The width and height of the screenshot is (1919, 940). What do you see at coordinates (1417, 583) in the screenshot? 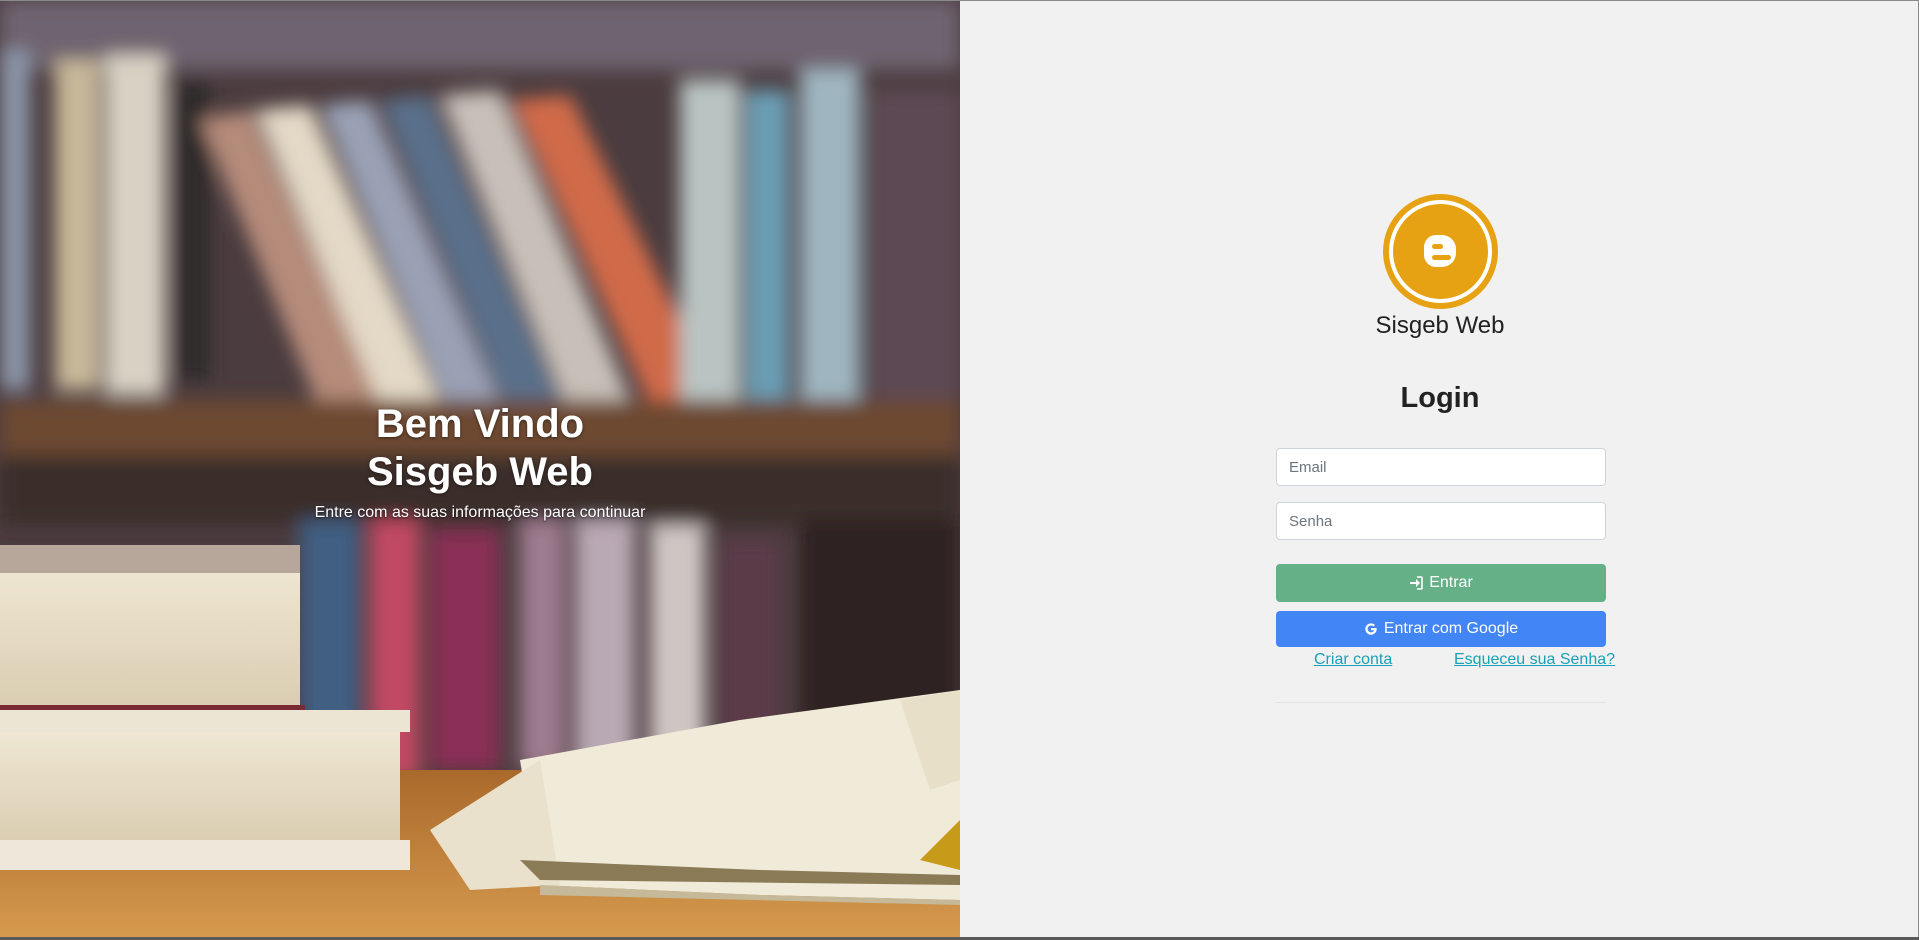
I see `sign-in-icon` at bounding box center [1417, 583].